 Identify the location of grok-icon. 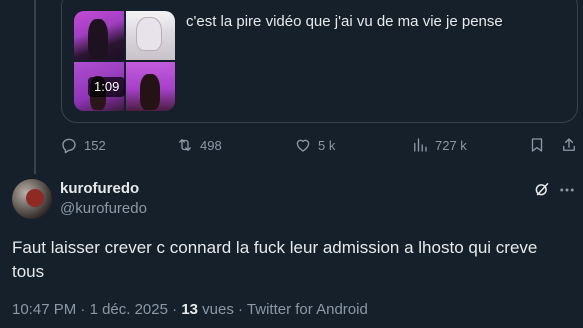
(542, 189).